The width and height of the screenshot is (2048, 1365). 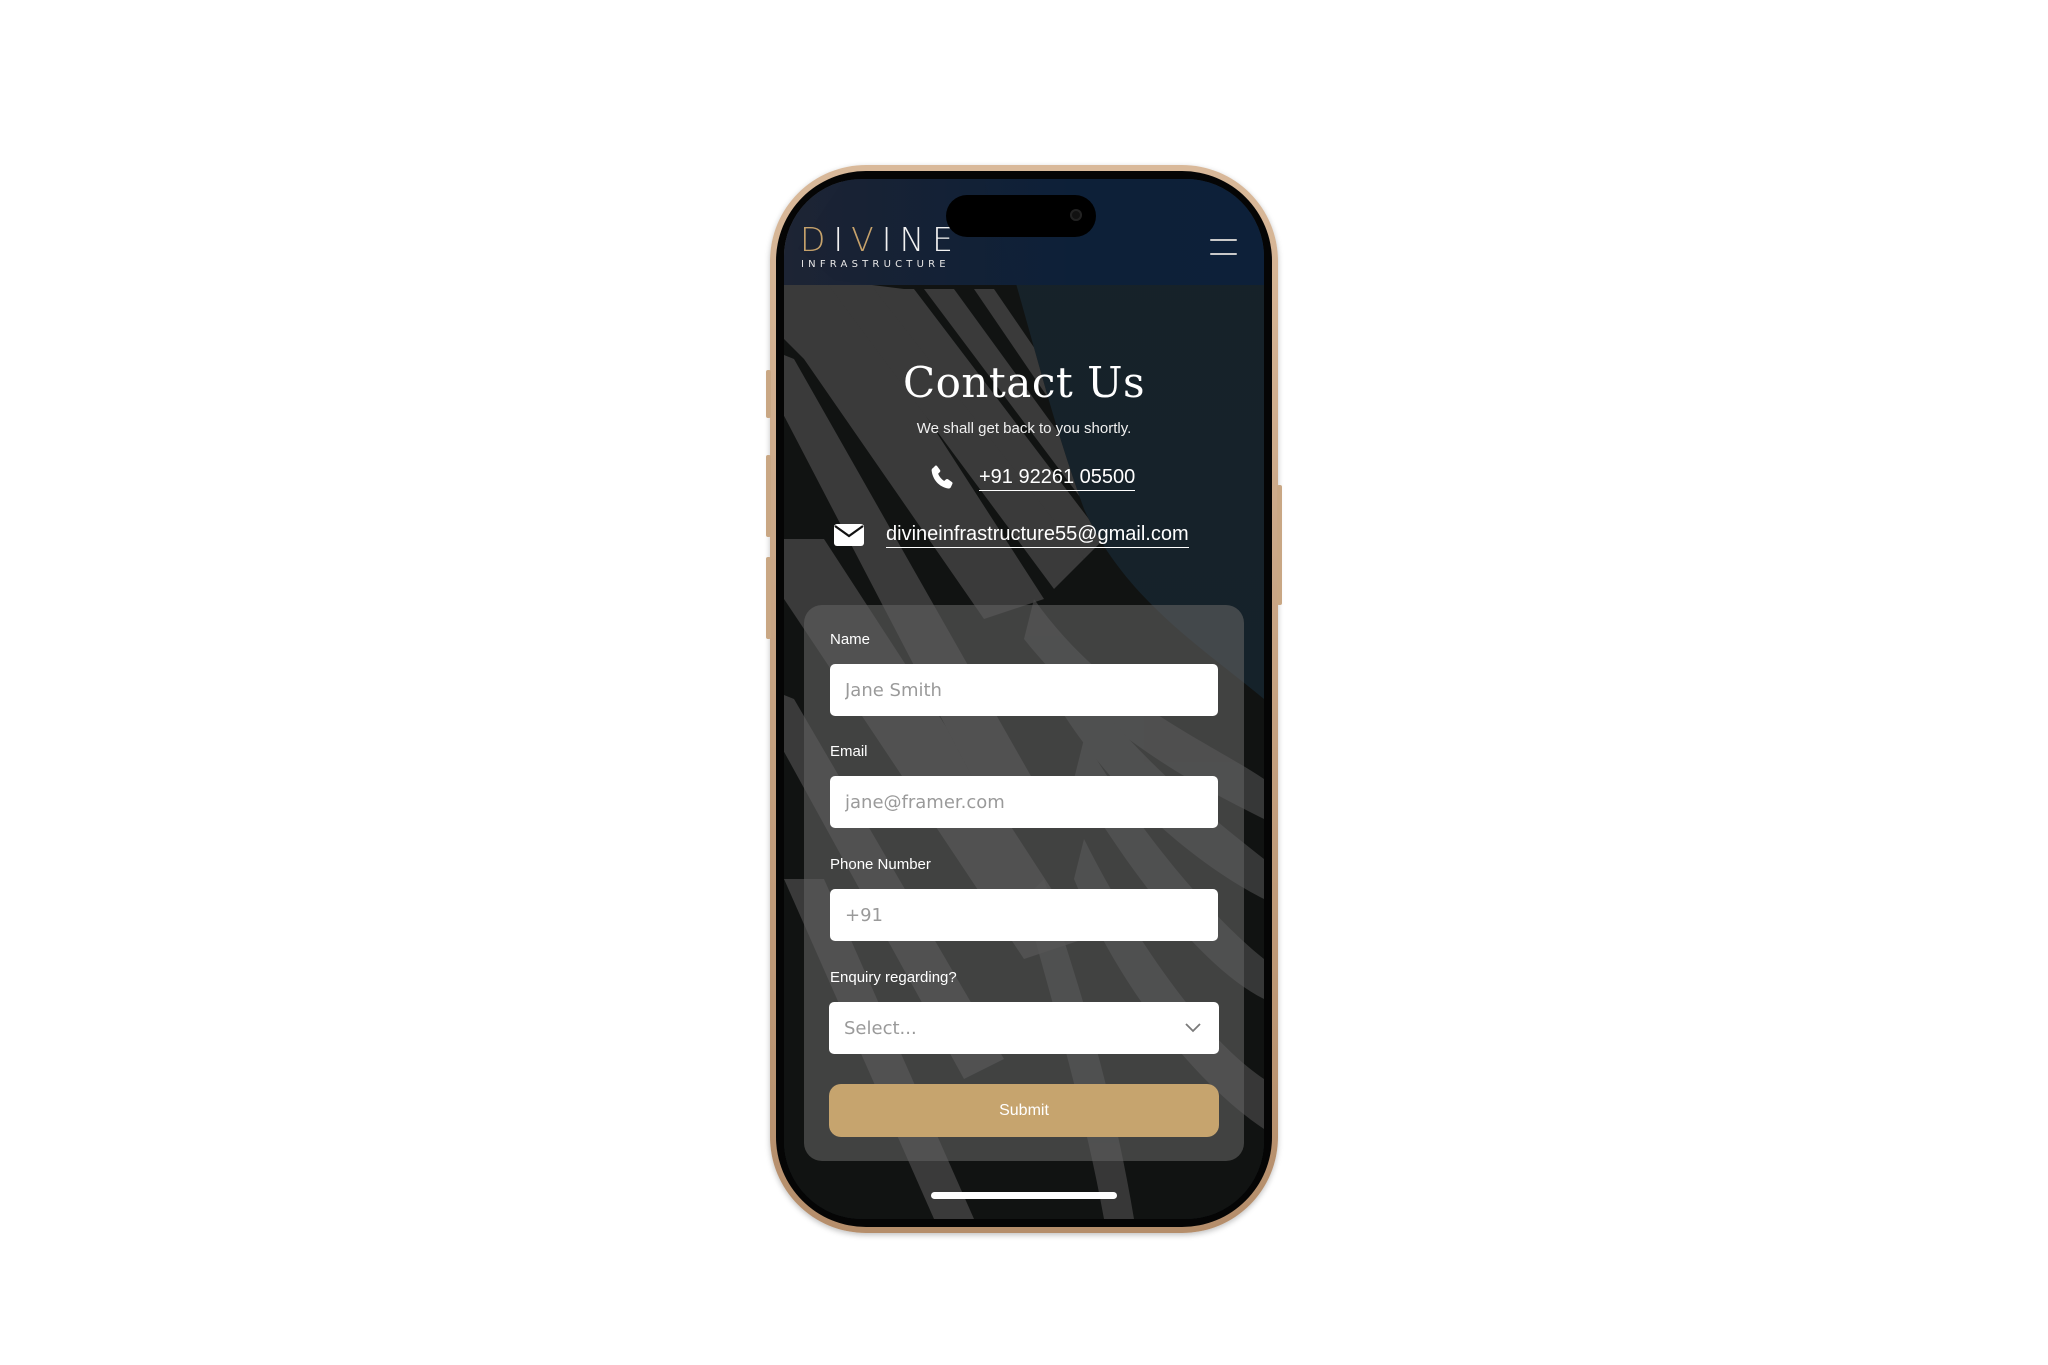 I want to click on page-subtitle: We shall get back to you shortly., so click(x=1024, y=428).